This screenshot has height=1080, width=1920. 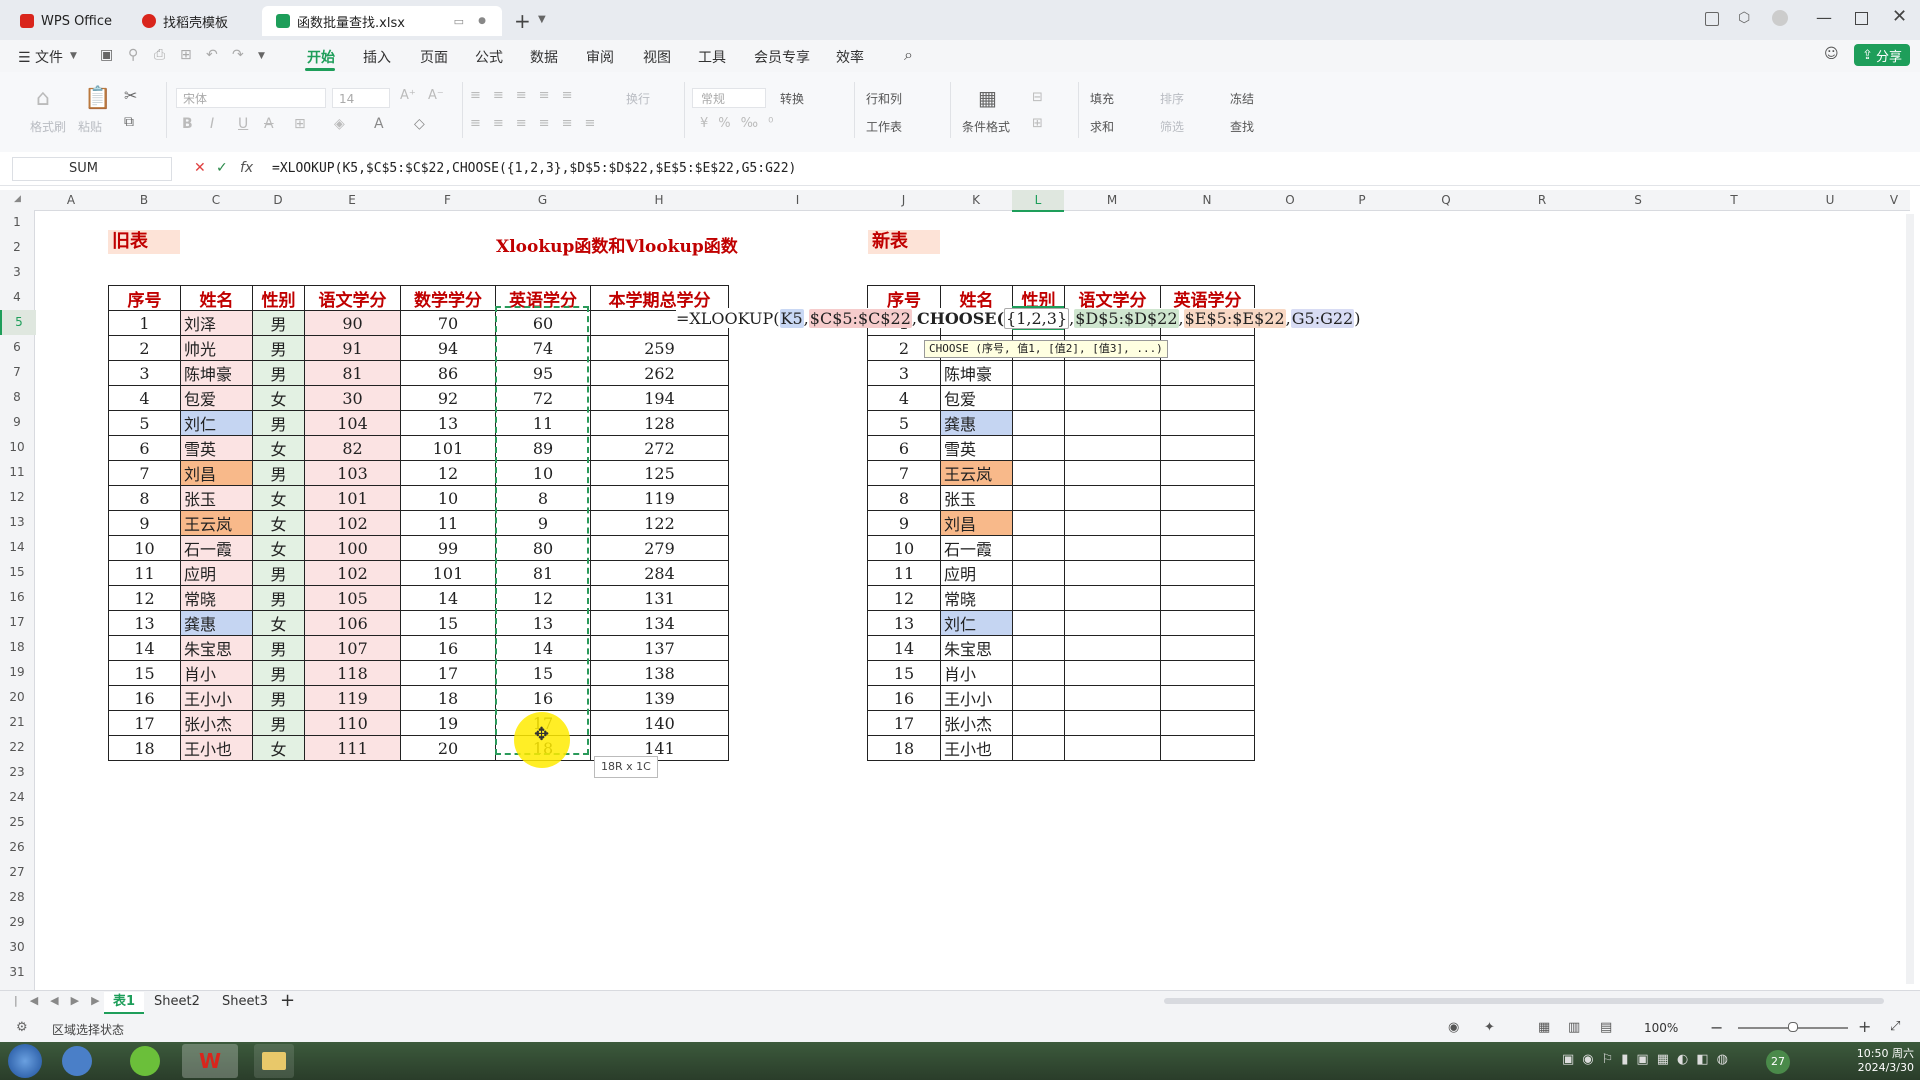 I want to click on zoom-in-icon: +, so click(x=1864, y=1026).